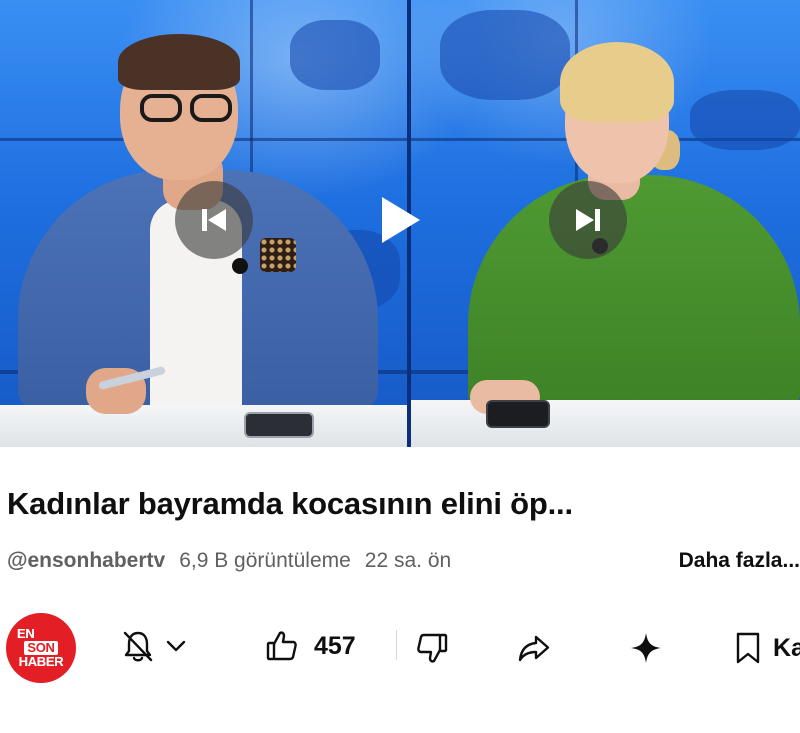 This screenshot has width=800, height=733. I want to click on chevron-down-icon, so click(176, 646).